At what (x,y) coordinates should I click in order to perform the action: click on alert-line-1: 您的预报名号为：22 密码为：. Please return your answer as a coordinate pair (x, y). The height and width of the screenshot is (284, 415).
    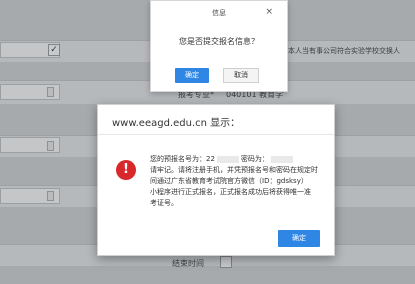
    Looking at the image, I should click on (239, 159).